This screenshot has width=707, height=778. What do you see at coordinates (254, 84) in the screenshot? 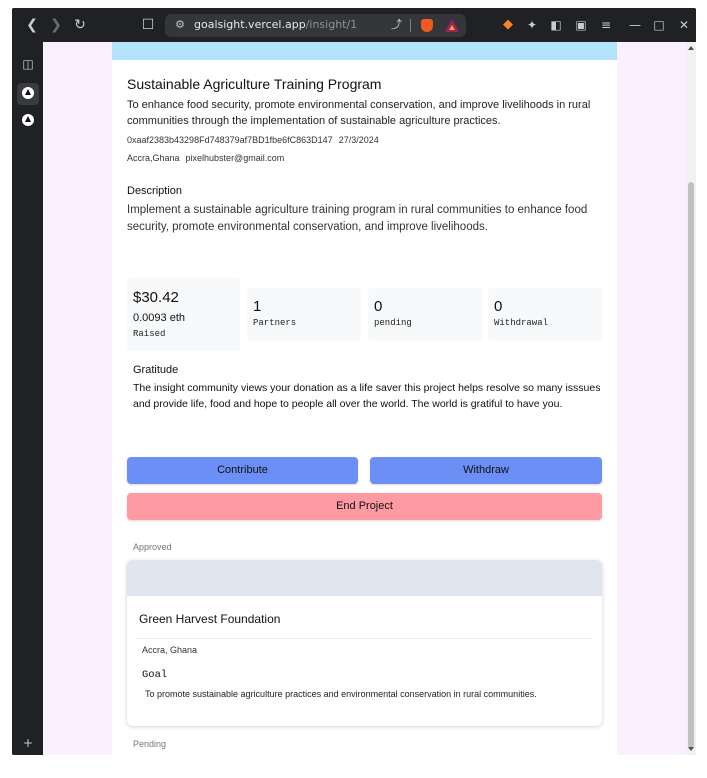
I see `project-title: Sustainable Agriculture Training Program` at bounding box center [254, 84].